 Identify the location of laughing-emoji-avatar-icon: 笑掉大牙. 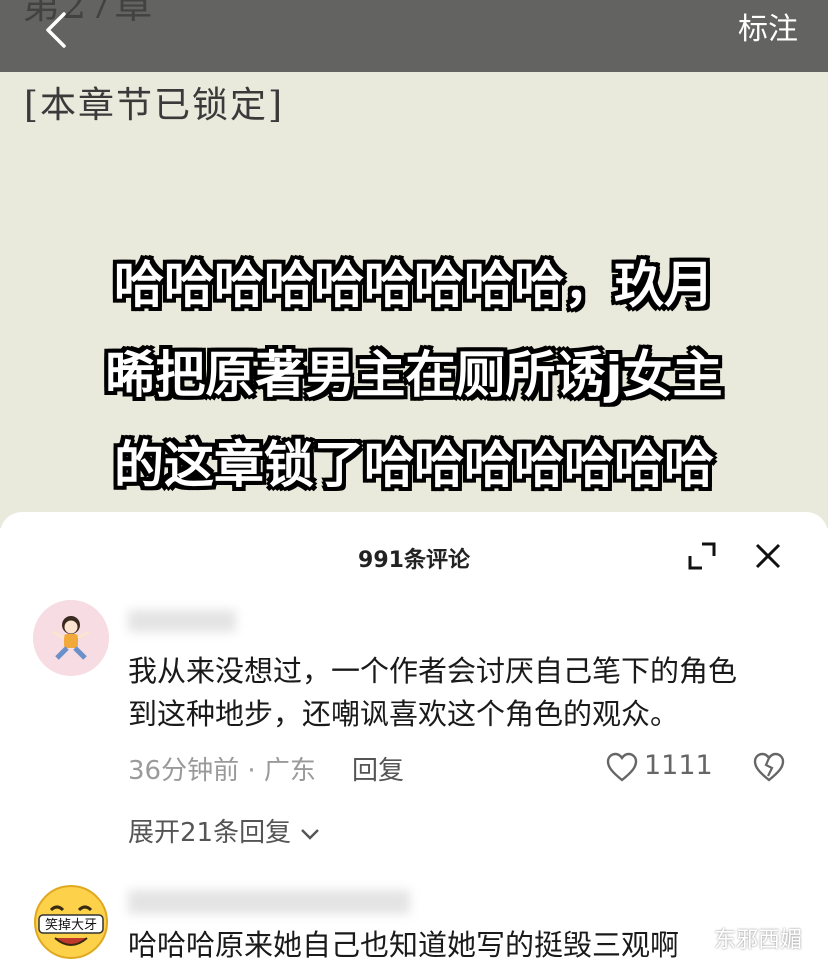
(71, 922).